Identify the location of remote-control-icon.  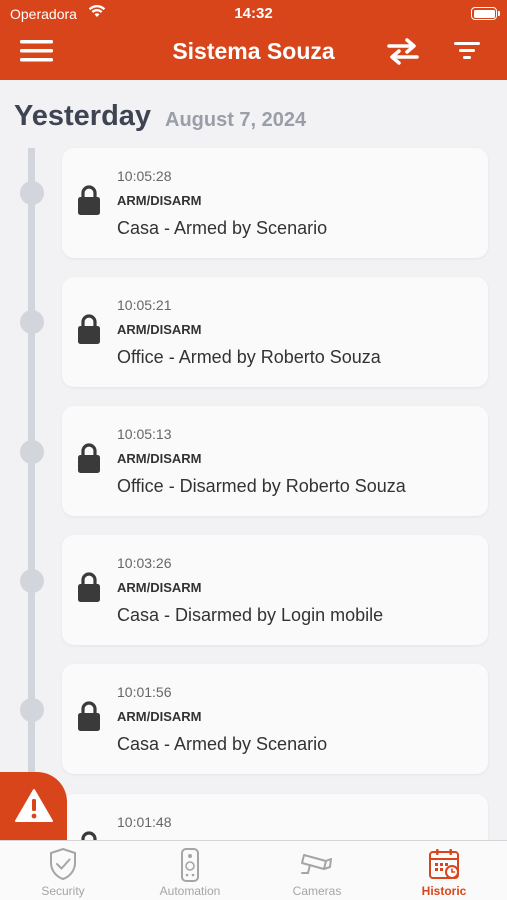
(190, 865).